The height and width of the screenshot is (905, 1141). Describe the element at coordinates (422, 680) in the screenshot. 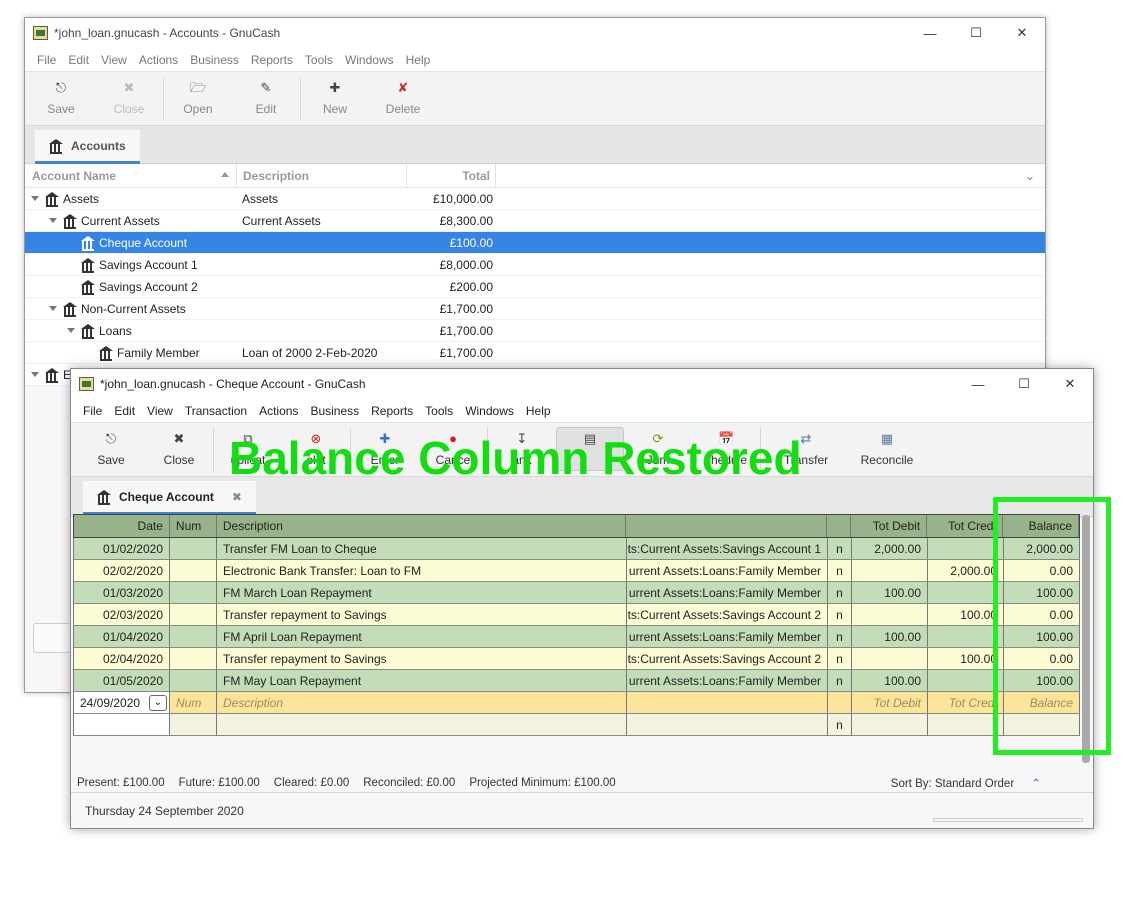

I see `txn-description: FM May Loan Repayment` at that location.